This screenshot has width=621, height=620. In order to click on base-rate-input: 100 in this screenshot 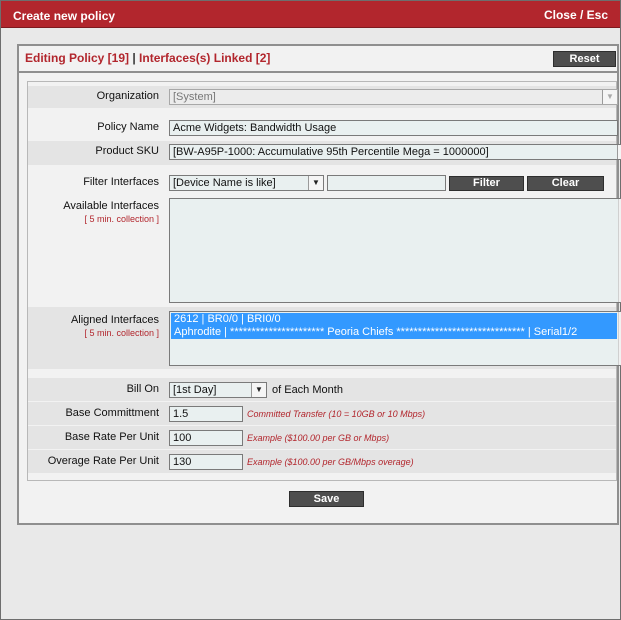, I will do `click(206, 438)`.